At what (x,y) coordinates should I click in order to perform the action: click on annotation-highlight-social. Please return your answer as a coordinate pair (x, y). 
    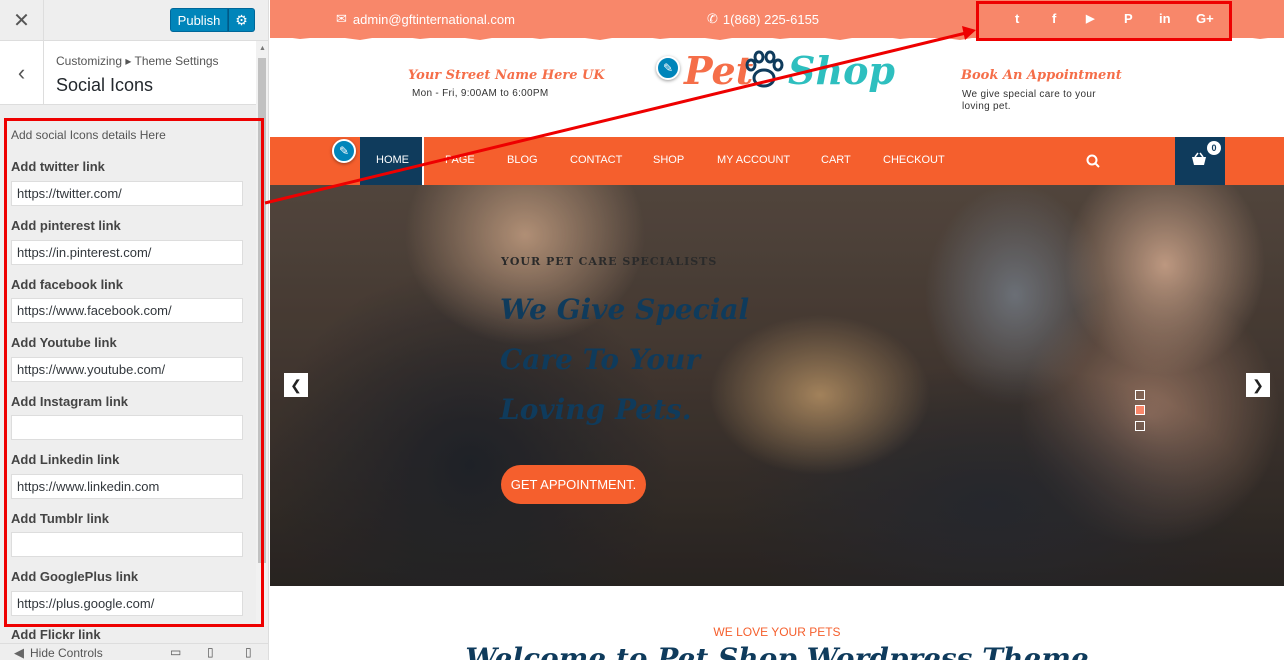
    Looking at the image, I should click on (1104, 21).